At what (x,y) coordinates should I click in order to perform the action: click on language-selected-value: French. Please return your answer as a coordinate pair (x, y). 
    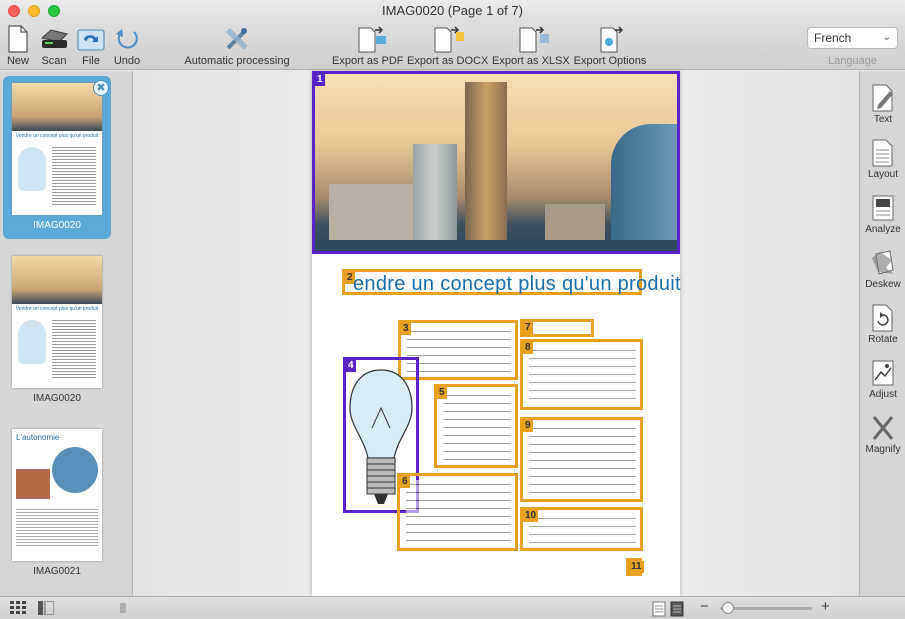
    Looking at the image, I should click on (833, 38).